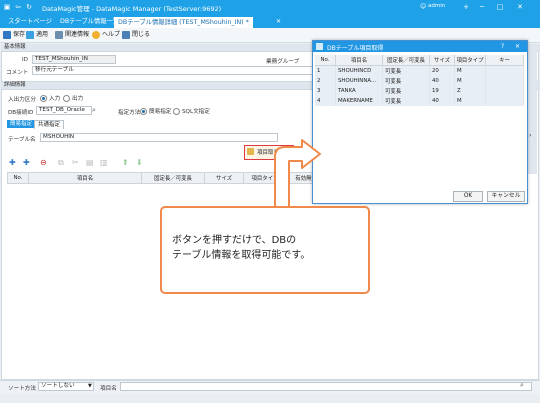 This screenshot has width=540, height=403. What do you see at coordinates (72, 35) in the screenshot?
I see `related-info-button: 関連情報` at bounding box center [72, 35].